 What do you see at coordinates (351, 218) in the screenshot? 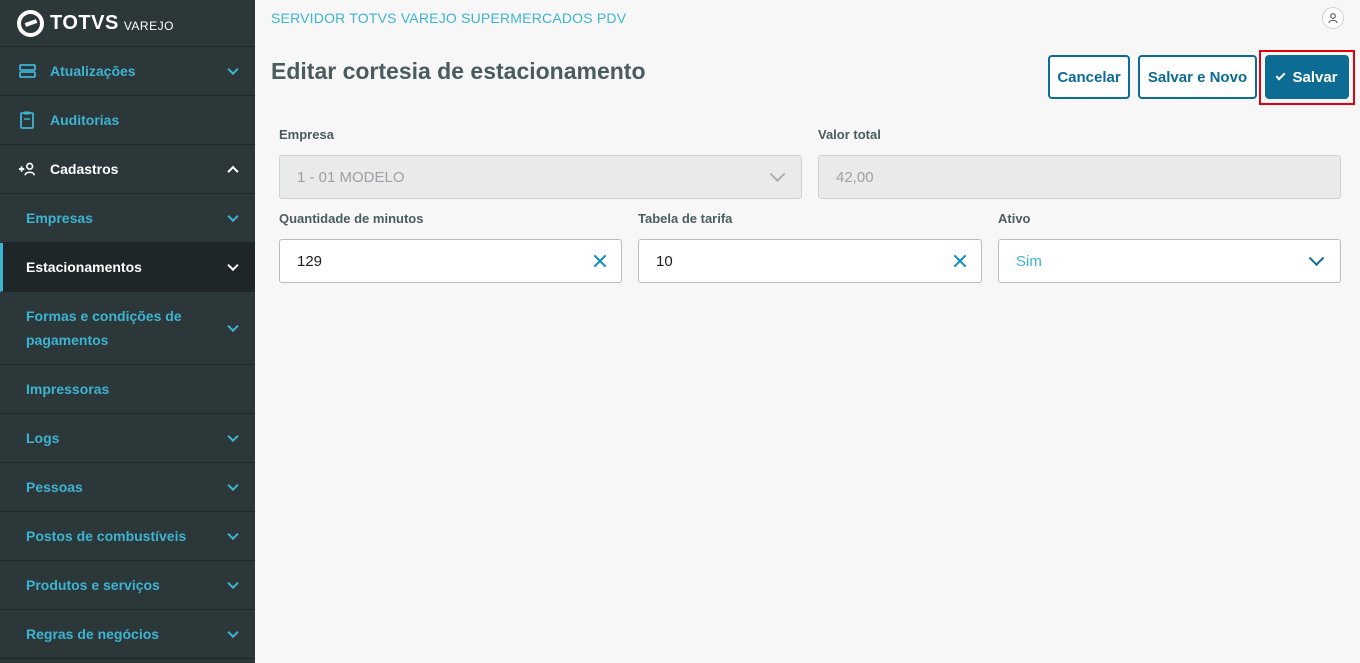
I see `quantidade-minutos-label: Quantidade de minutos` at bounding box center [351, 218].